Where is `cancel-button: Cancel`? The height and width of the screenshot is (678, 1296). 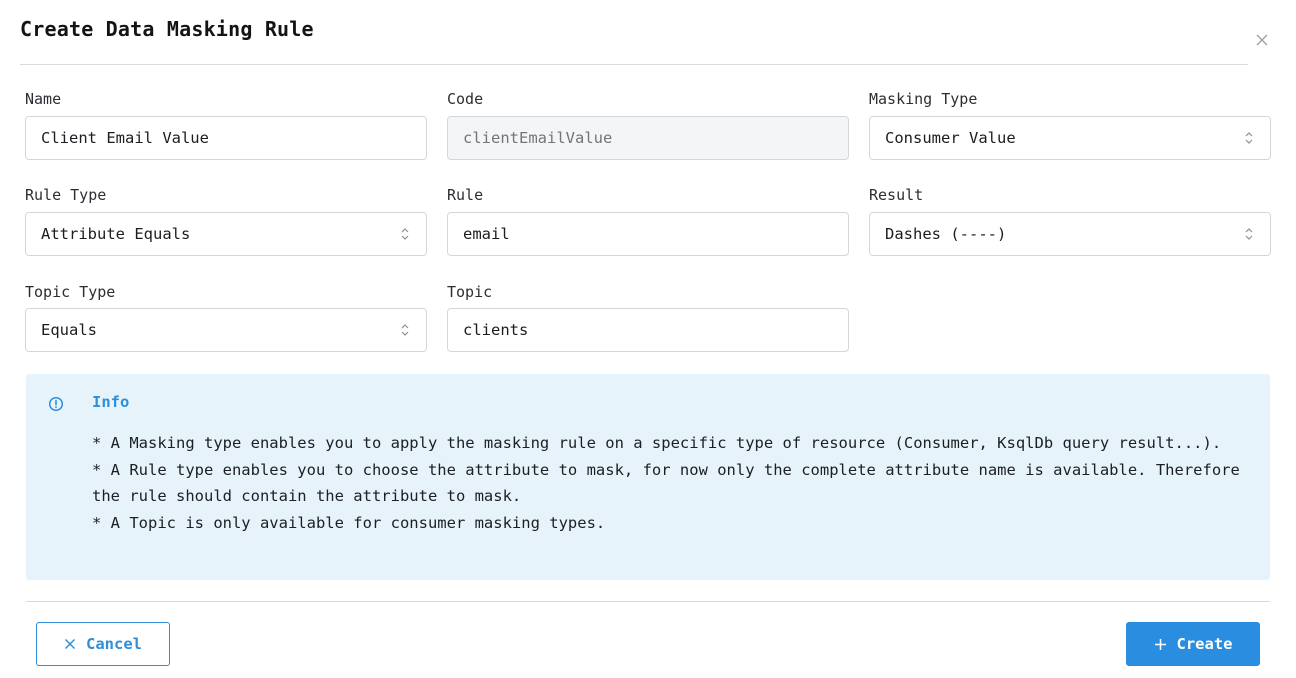
cancel-button: Cancel is located at coordinates (103, 644).